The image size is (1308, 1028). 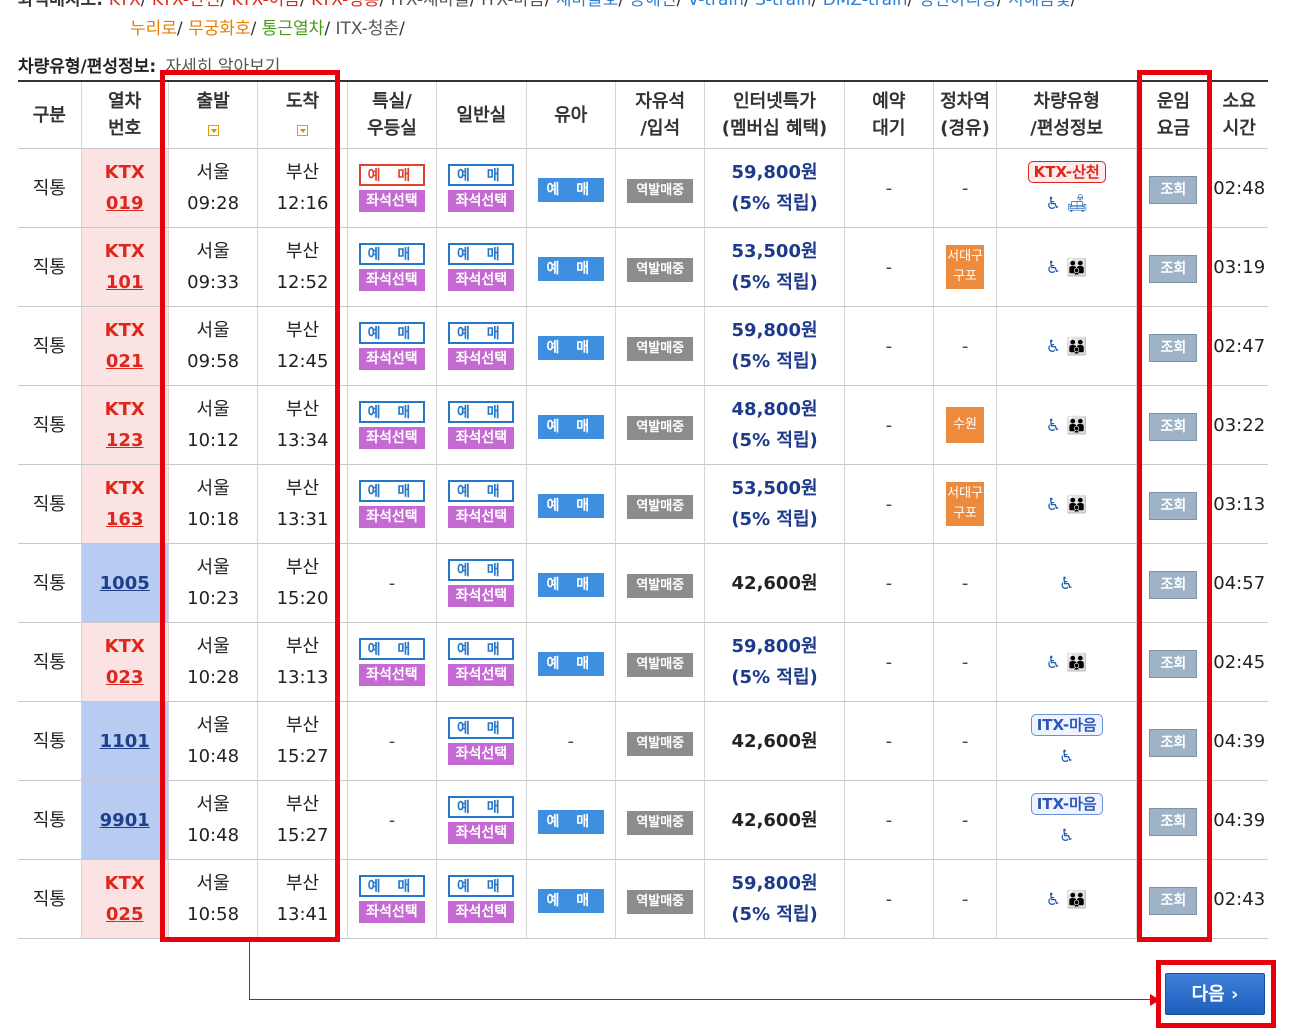 I want to click on internet-price: 53,500원, so click(x=774, y=251).